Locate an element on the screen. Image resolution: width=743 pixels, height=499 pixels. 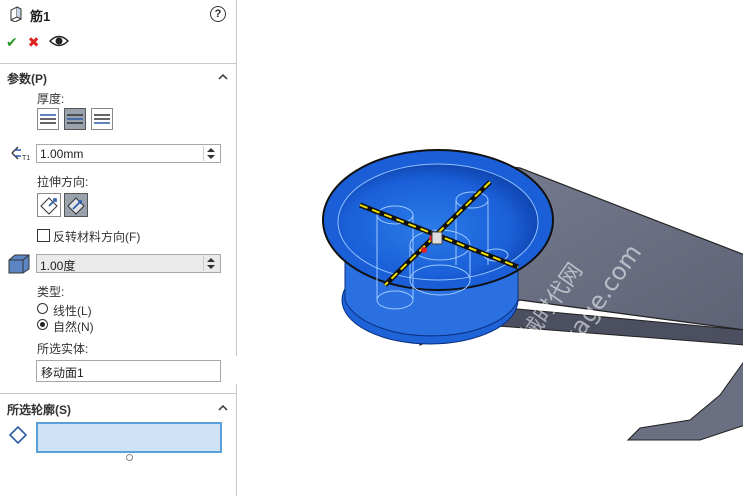
flip-material-checkbox is located at coordinates (43, 235).